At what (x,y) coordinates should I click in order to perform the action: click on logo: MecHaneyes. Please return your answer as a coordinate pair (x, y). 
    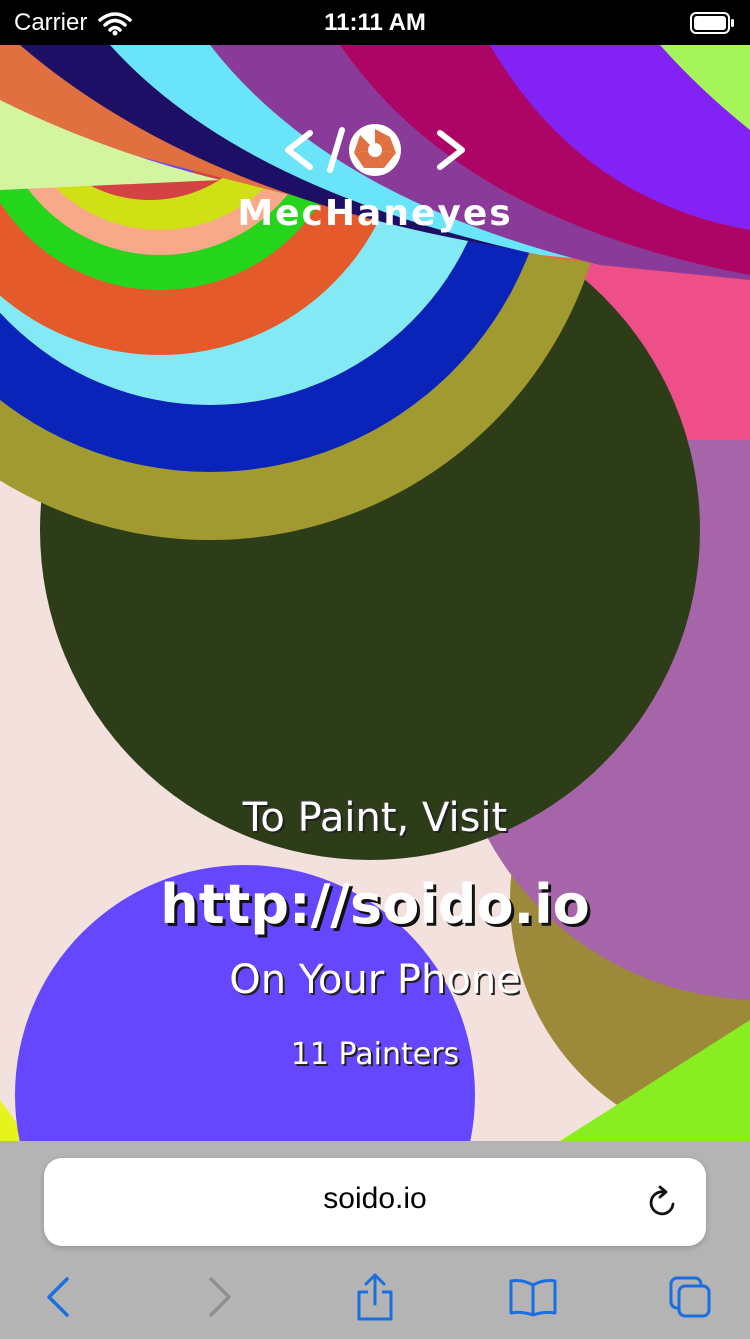
    Looking at the image, I should click on (375, 174).